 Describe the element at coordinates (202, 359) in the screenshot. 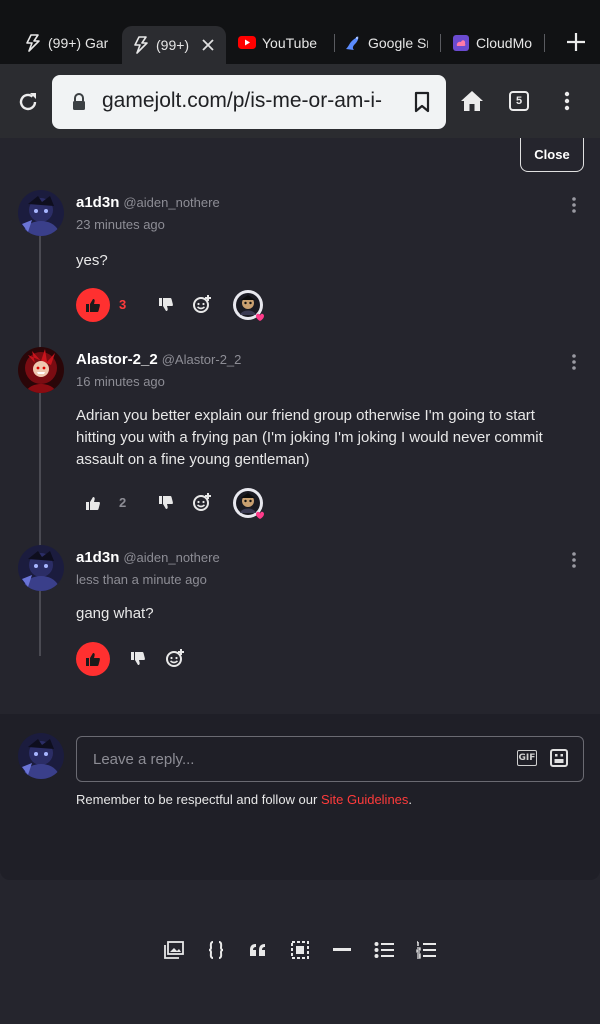

I see `user-handle: @Alastor-2_2` at that location.